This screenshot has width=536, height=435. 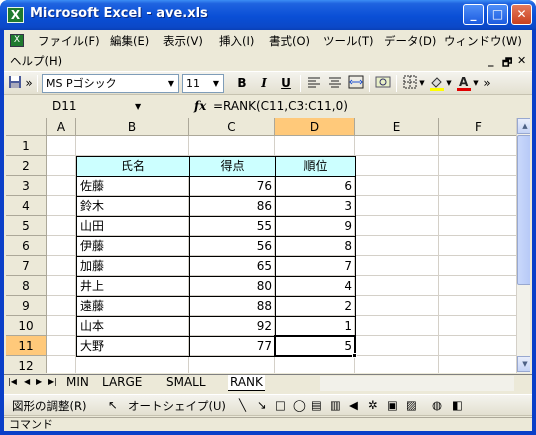 I want to click on menu-insert: 挿入(I), so click(x=236, y=41).